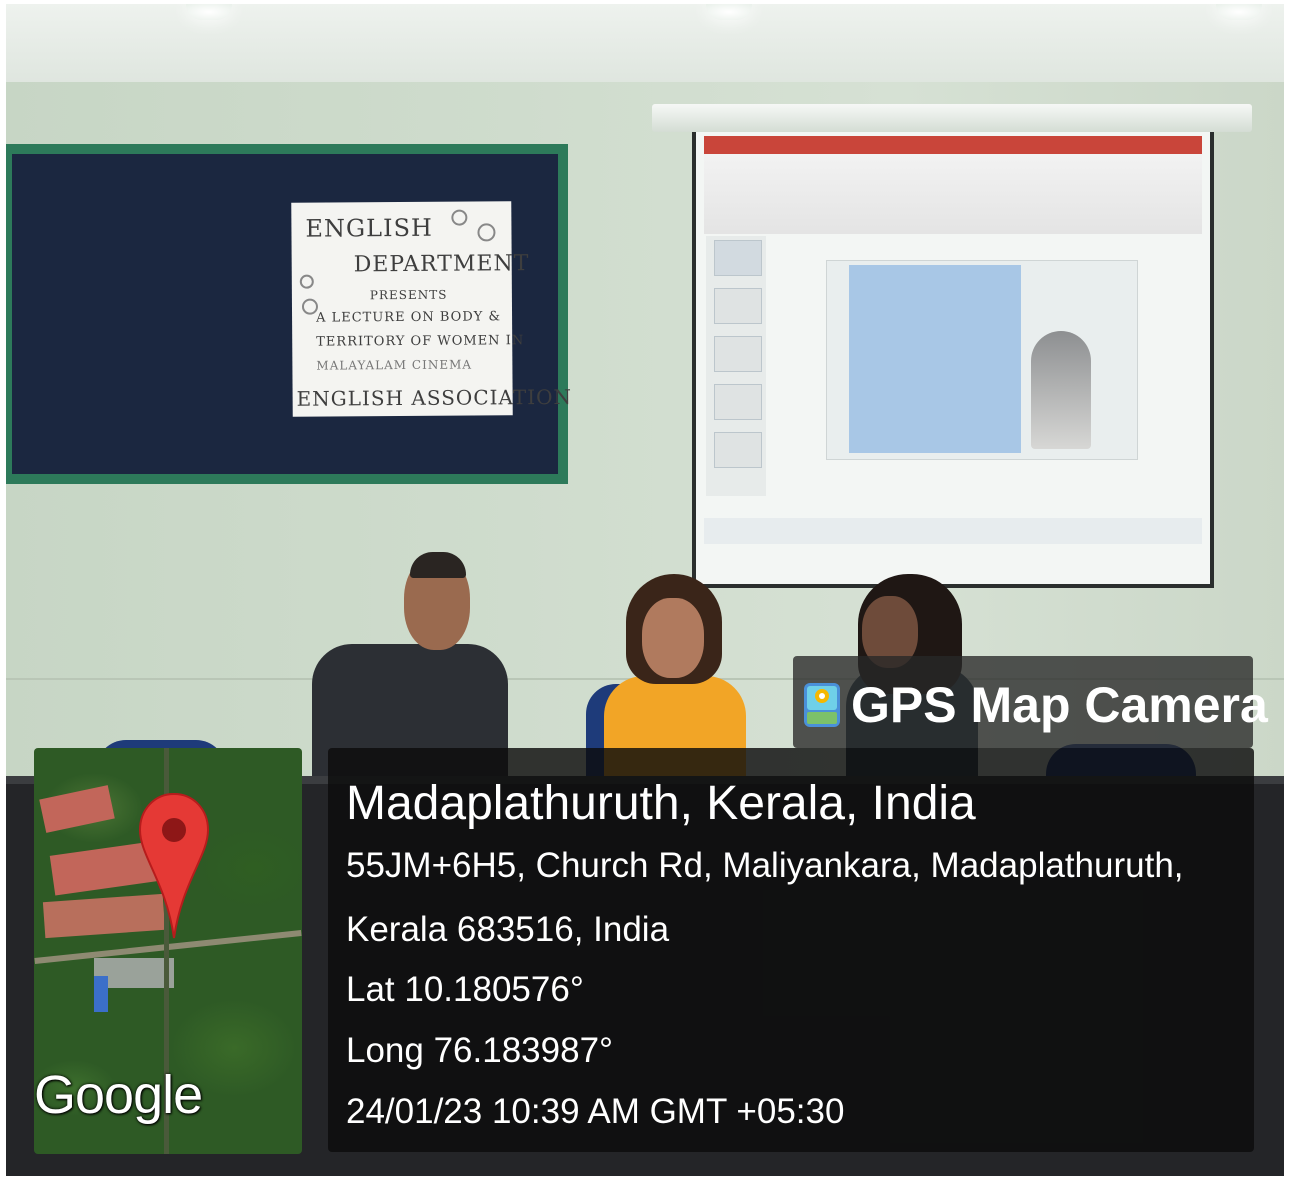 This screenshot has width=1290, height=1182. I want to click on map-pin-icon, so click(174, 865).